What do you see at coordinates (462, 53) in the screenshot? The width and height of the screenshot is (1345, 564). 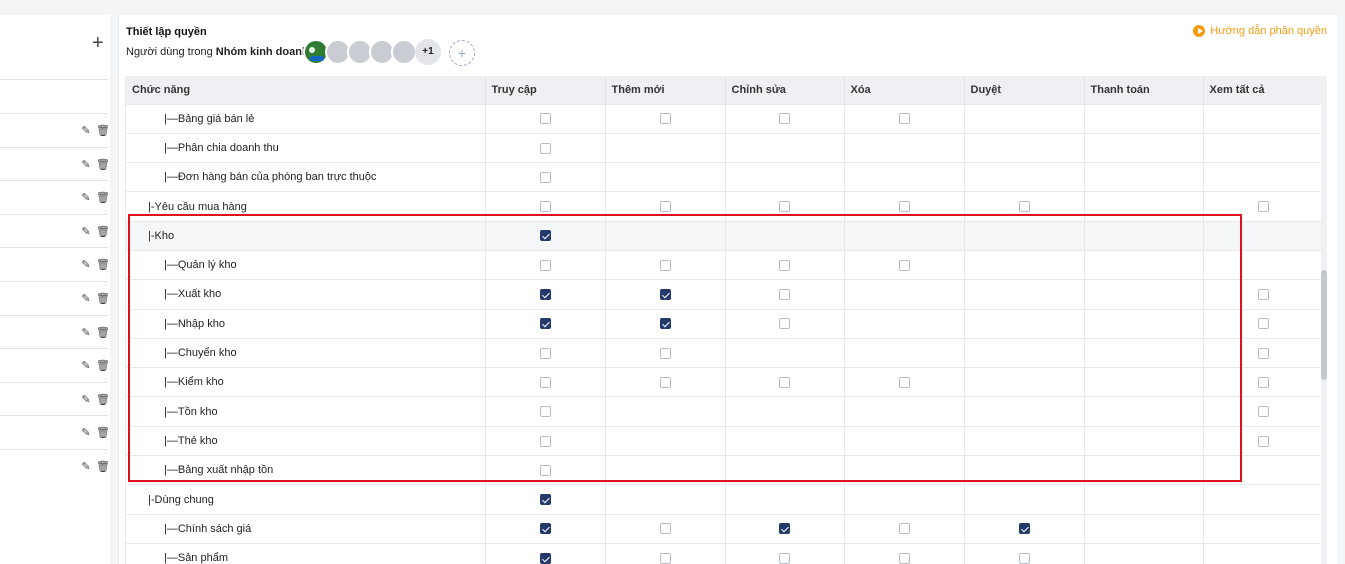 I see `add-member-button: +` at bounding box center [462, 53].